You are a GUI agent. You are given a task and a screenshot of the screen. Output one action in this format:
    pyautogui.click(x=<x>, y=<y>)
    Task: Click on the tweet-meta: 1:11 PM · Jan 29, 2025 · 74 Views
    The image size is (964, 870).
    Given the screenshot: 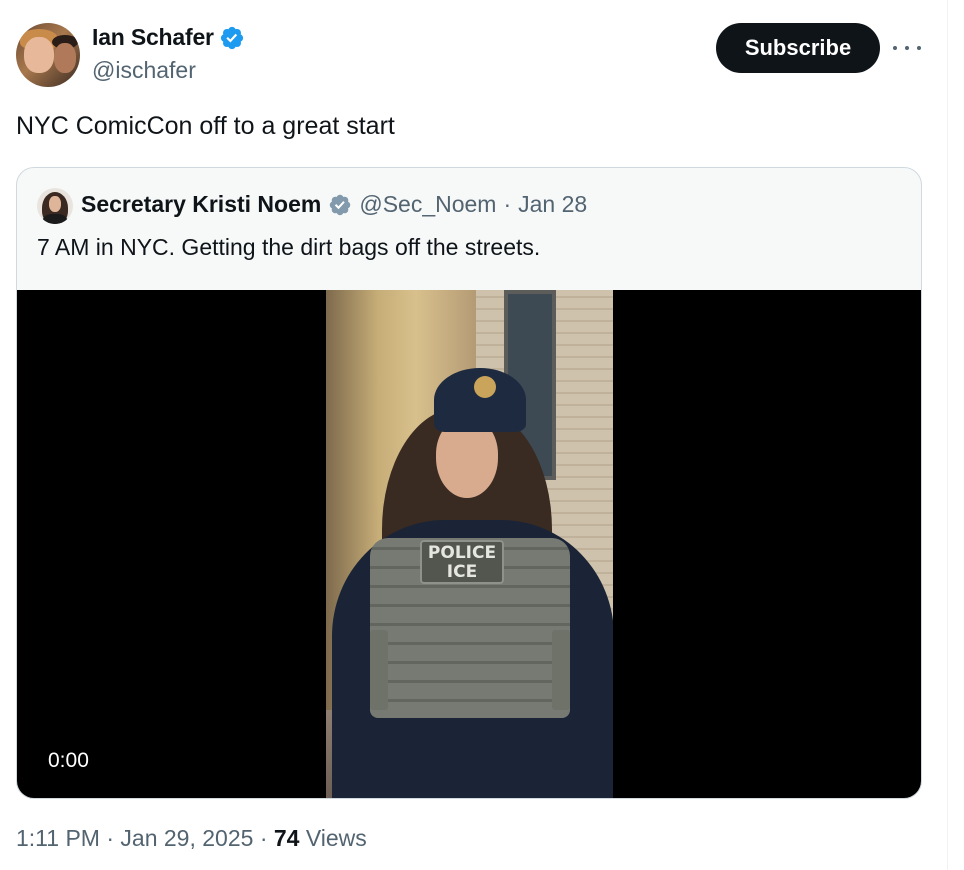 What is the action you would take?
    pyautogui.click(x=191, y=838)
    